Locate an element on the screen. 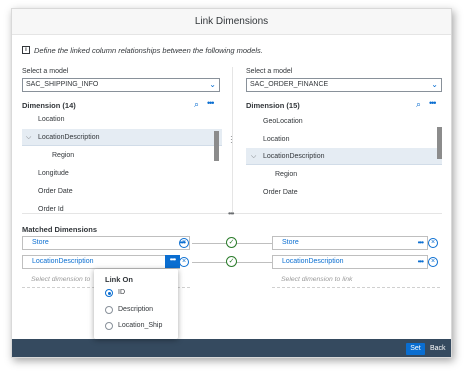 Image resolution: width=474 pixels, height=380 pixels. right-dimension-header: Dimension (15) is located at coordinates (273, 105).